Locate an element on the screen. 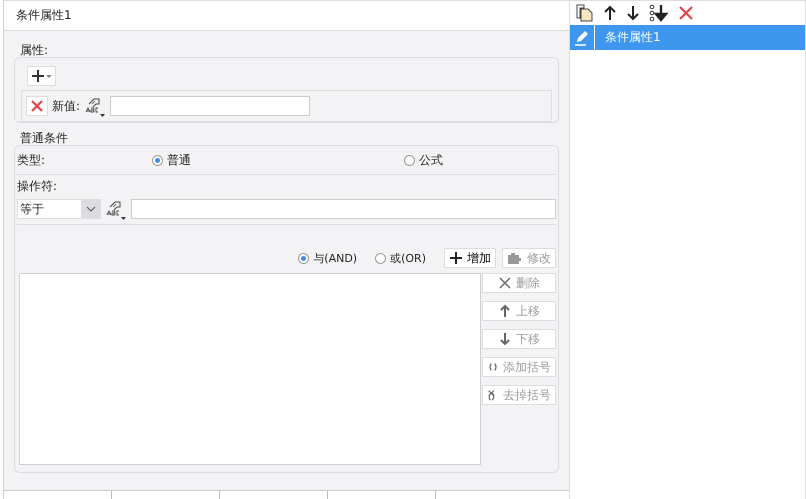  operator-dropdown: 等于 is located at coordinates (59, 209).